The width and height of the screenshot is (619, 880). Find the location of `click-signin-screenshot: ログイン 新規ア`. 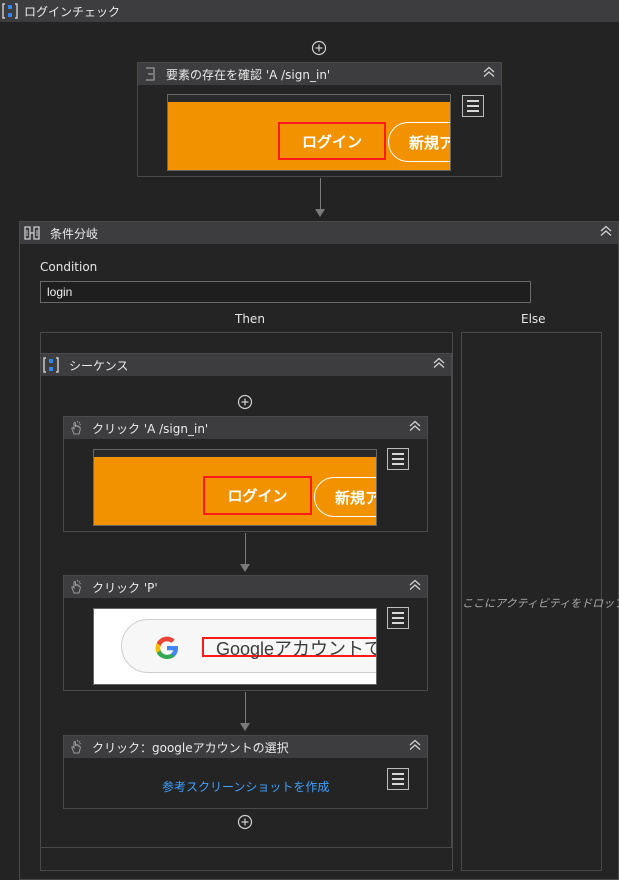

click-signin-screenshot: ログイン 新規ア is located at coordinates (235, 487).